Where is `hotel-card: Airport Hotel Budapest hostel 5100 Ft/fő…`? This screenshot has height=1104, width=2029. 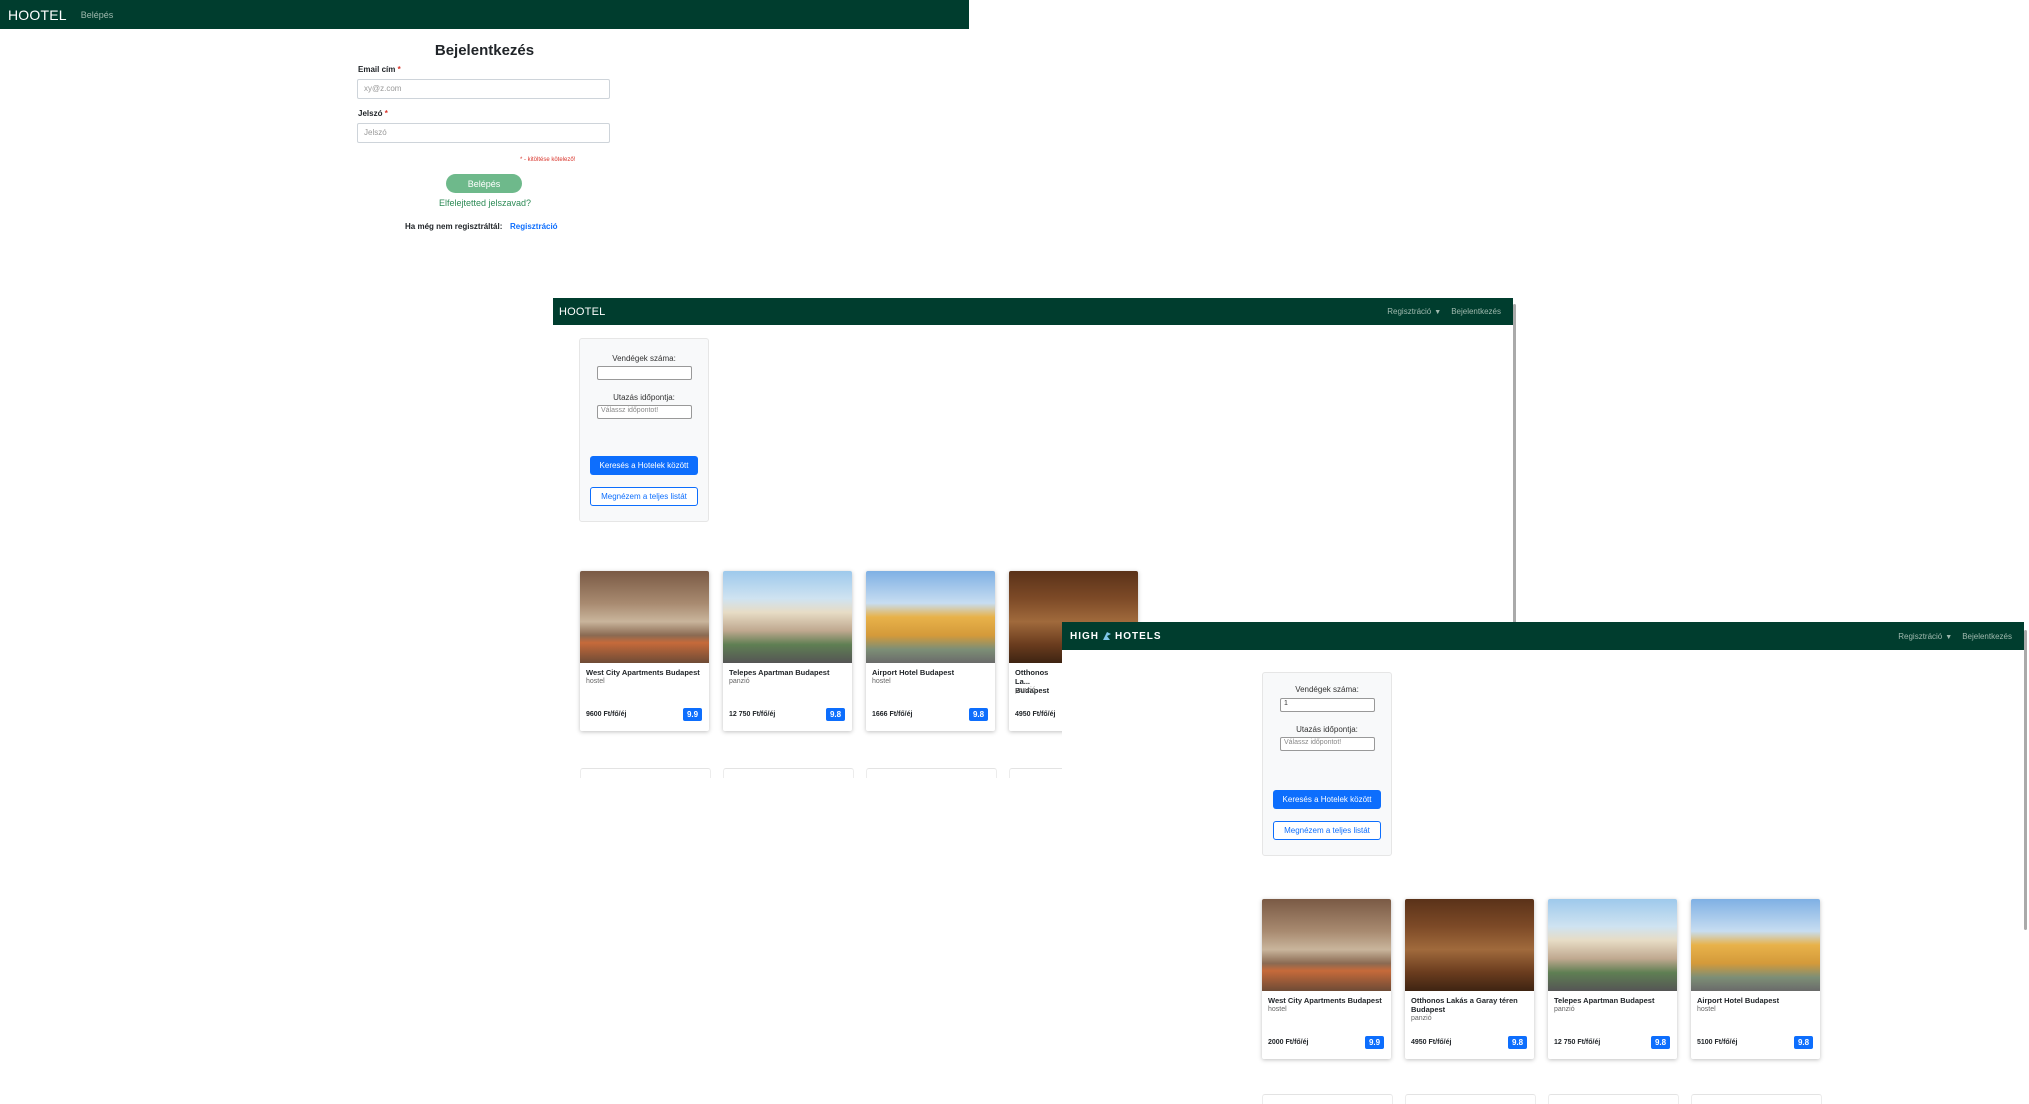 hotel-card: Airport Hotel Budapest hostel 5100 Ft/fő… is located at coordinates (1755, 979).